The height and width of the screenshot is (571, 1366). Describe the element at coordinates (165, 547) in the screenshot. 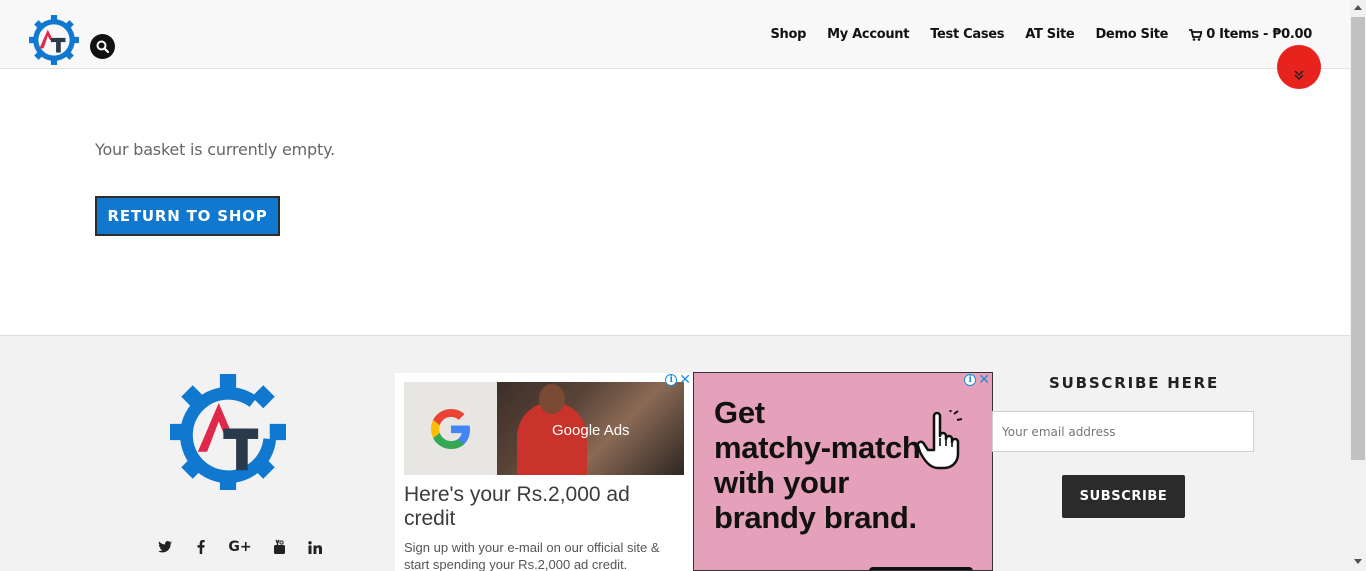

I see `twitter-icon` at that location.